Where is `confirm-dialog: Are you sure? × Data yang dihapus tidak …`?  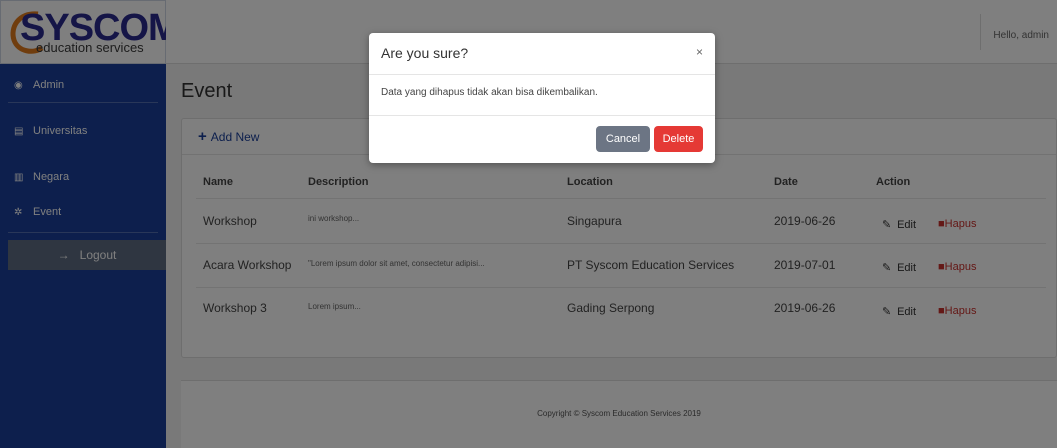
confirm-dialog: Are you sure? × Data yang dihapus tidak … is located at coordinates (542, 98).